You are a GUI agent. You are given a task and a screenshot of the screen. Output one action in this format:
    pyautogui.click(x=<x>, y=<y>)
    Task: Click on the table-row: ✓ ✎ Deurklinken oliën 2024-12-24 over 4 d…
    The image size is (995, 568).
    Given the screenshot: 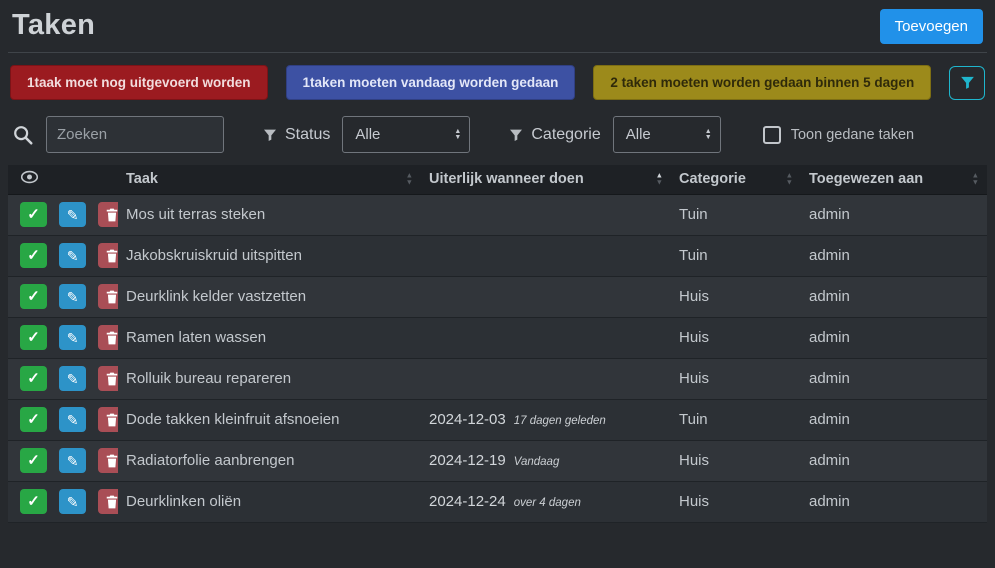 What is the action you would take?
    pyautogui.click(x=497, y=502)
    